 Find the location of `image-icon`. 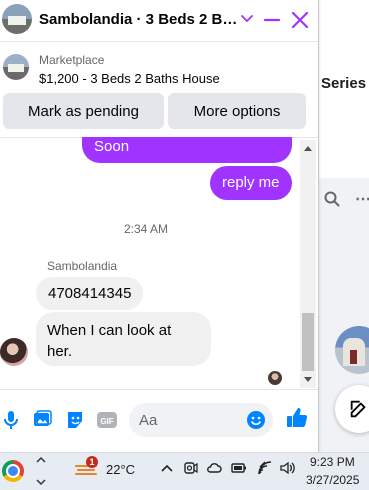

image-icon is located at coordinates (42, 420).